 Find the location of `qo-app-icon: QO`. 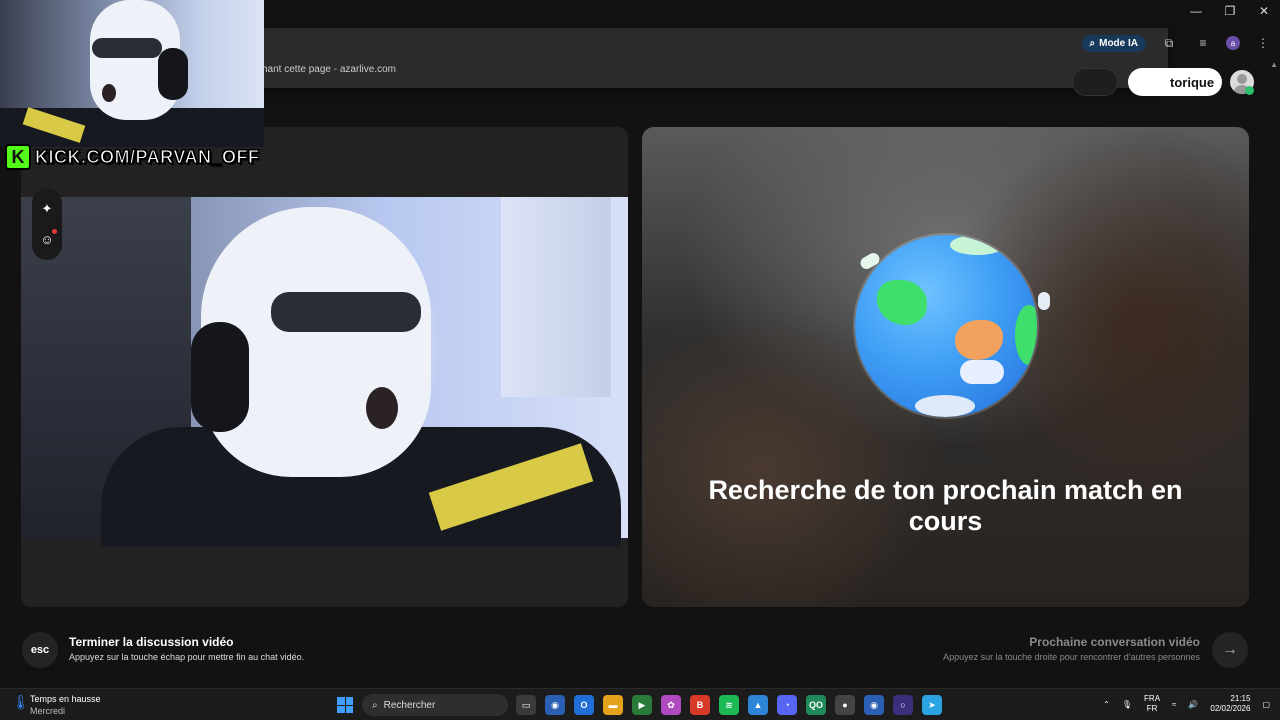

qo-app-icon: QO is located at coordinates (816, 705).